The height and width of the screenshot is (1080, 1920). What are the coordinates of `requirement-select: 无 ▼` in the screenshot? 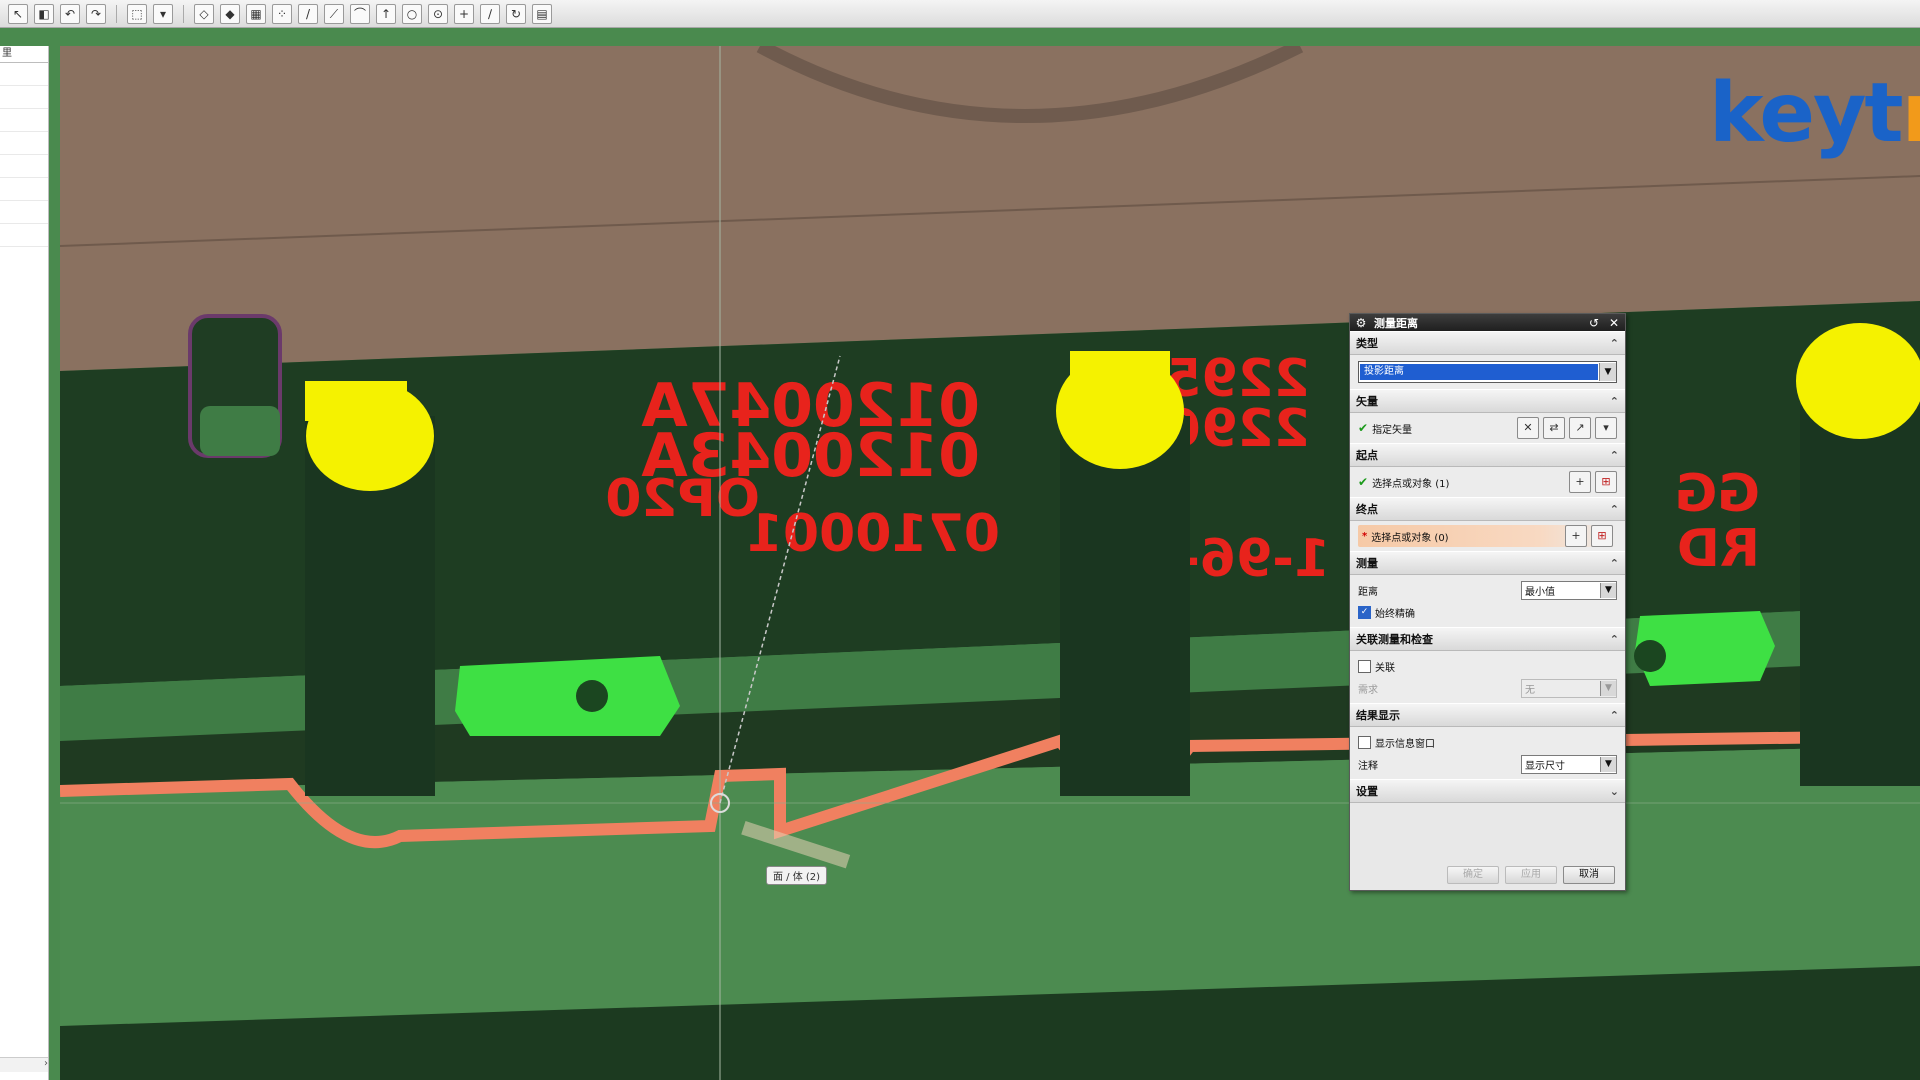 It's located at (1569, 688).